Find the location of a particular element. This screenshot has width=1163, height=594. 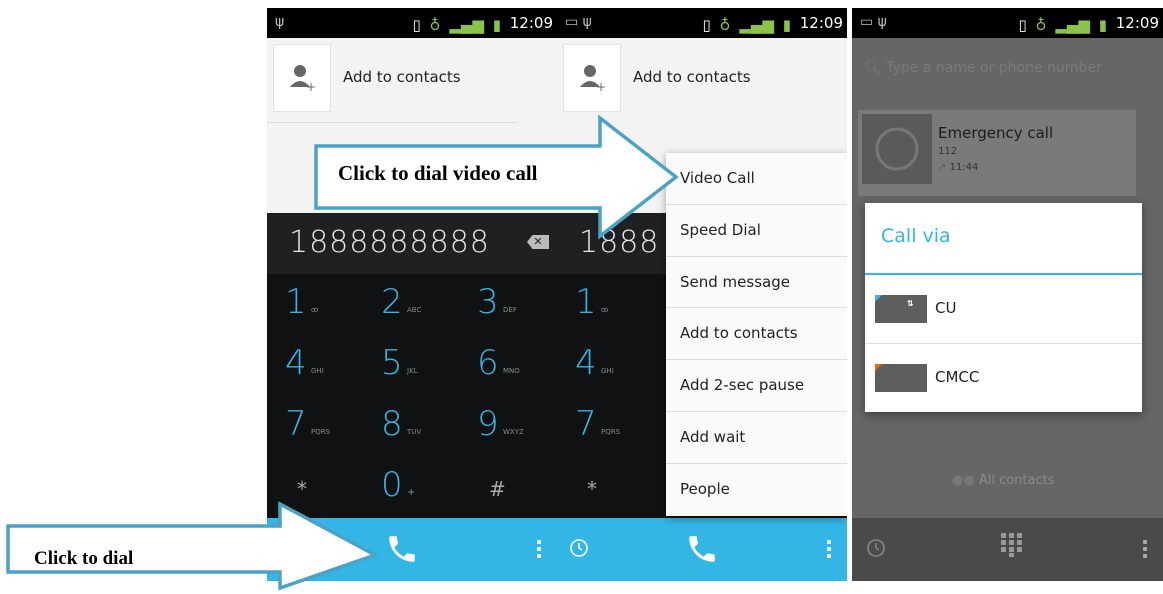

key-digit: 3 is located at coordinates (488, 302).